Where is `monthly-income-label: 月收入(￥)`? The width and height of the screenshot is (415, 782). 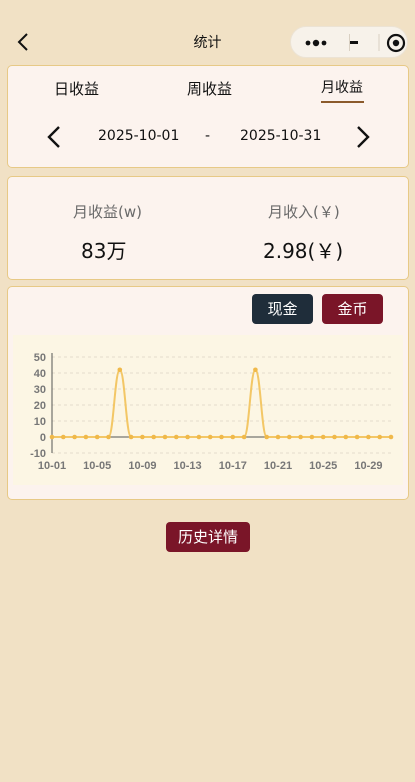 monthly-income-label: 月收入(￥) is located at coordinates (304, 212).